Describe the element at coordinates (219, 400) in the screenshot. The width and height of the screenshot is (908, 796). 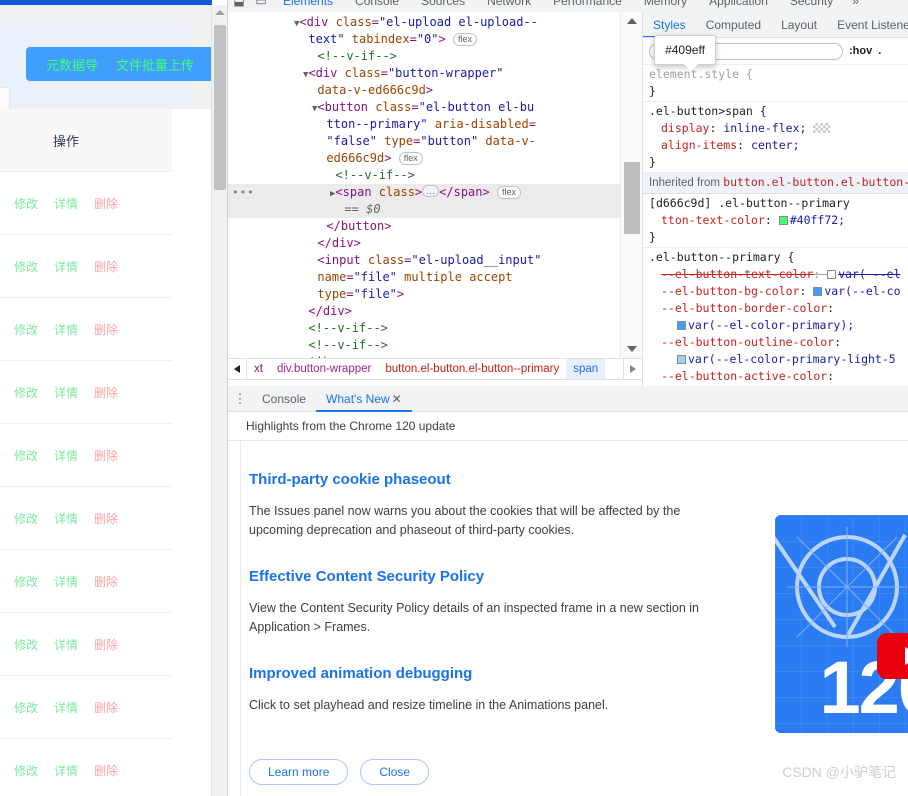
I see `page-vertical-scrollbar` at that location.